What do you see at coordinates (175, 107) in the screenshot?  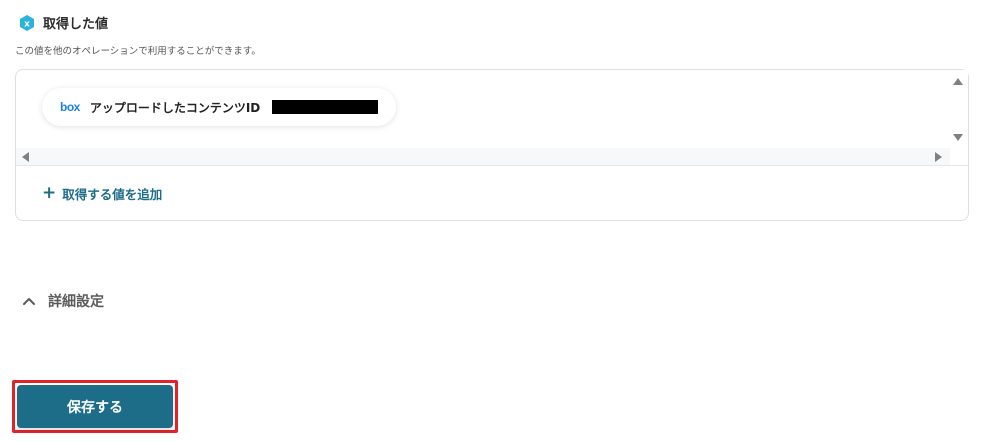 I see `value-chip-label: アップロードしたコンテンツID` at bounding box center [175, 107].